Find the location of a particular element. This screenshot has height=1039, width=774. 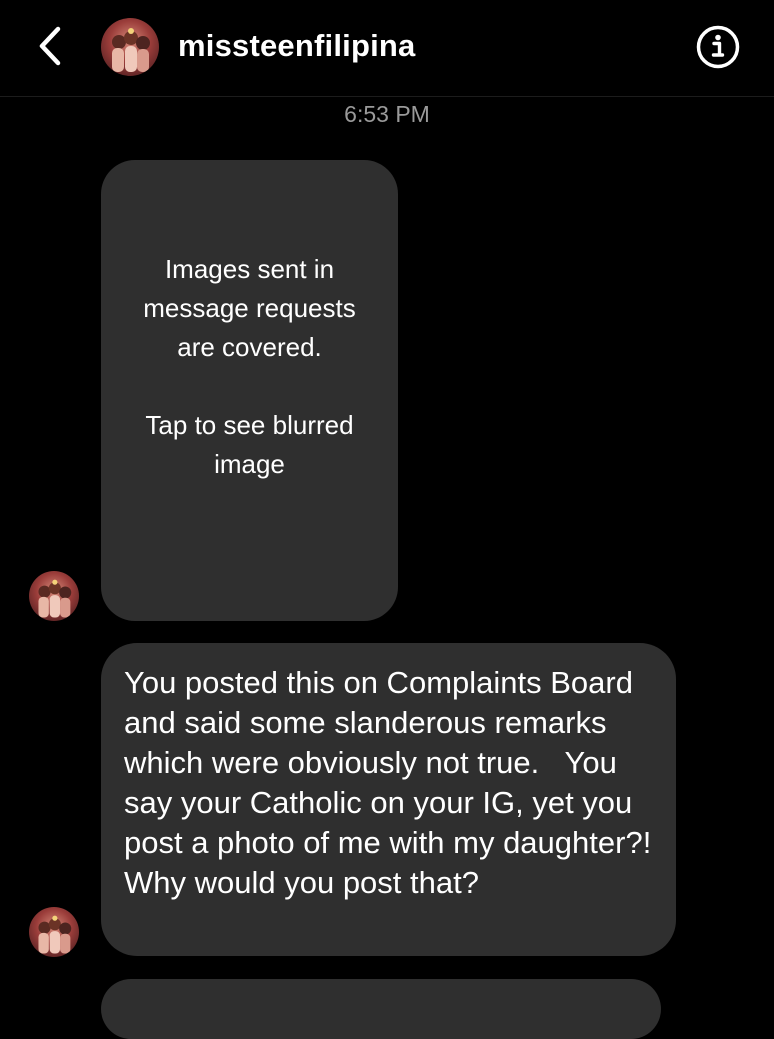

back-button is located at coordinates (50, 46).